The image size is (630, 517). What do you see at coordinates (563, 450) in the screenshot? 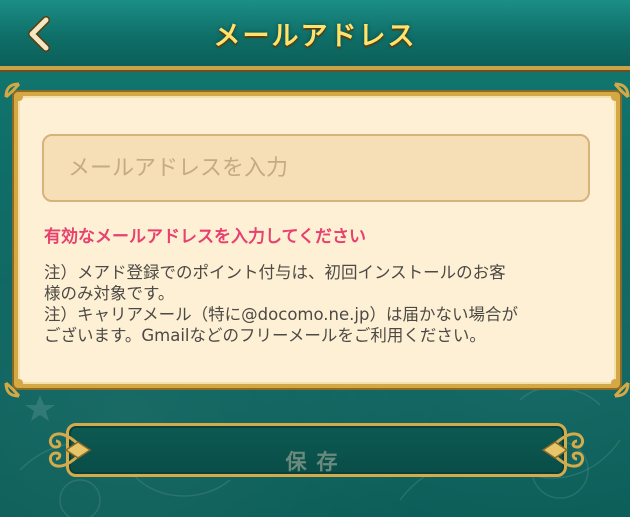
I see `right-ornament-icon` at bounding box center [563, 450].